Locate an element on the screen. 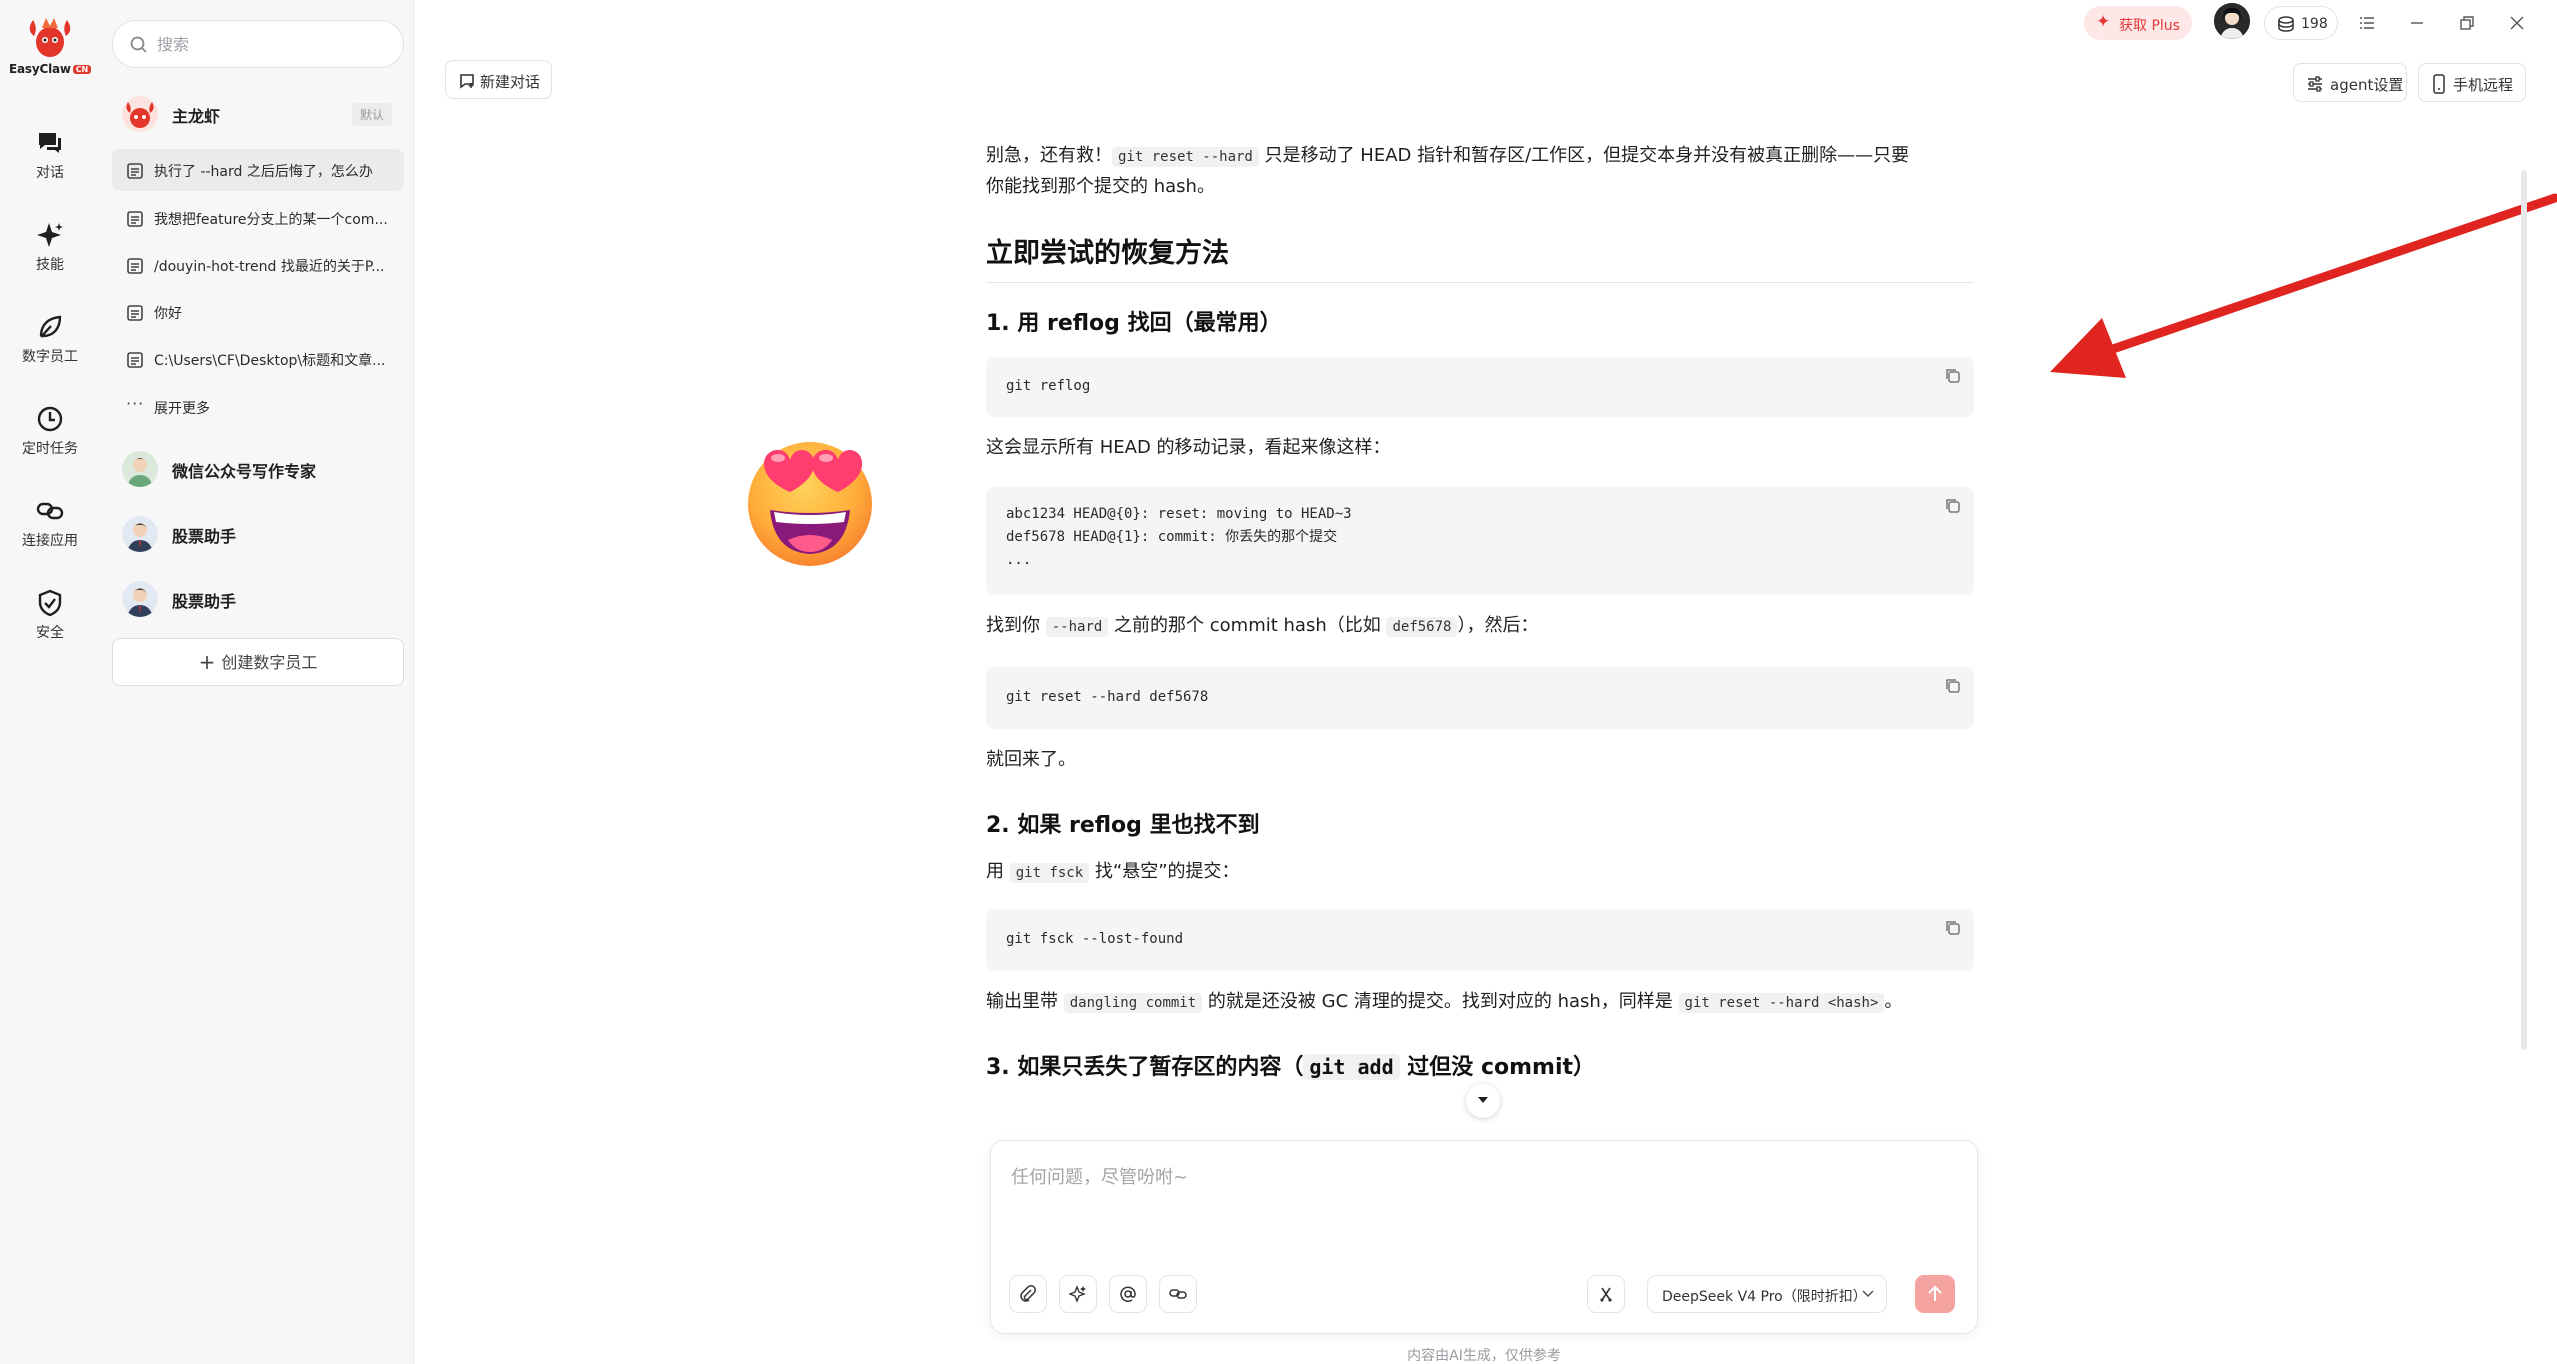  code-block: git reset --hard def5678 is located at coordinates (1480, 698).